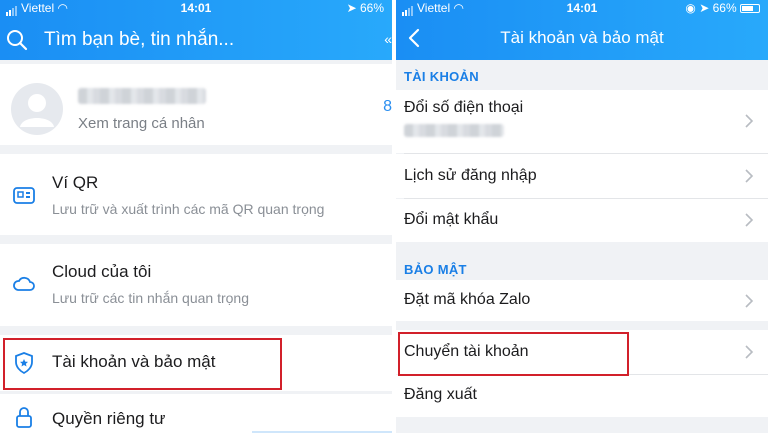 The width and height of the screenshot is (768, 433). I want to click on lock-icon, so click(24, 417).